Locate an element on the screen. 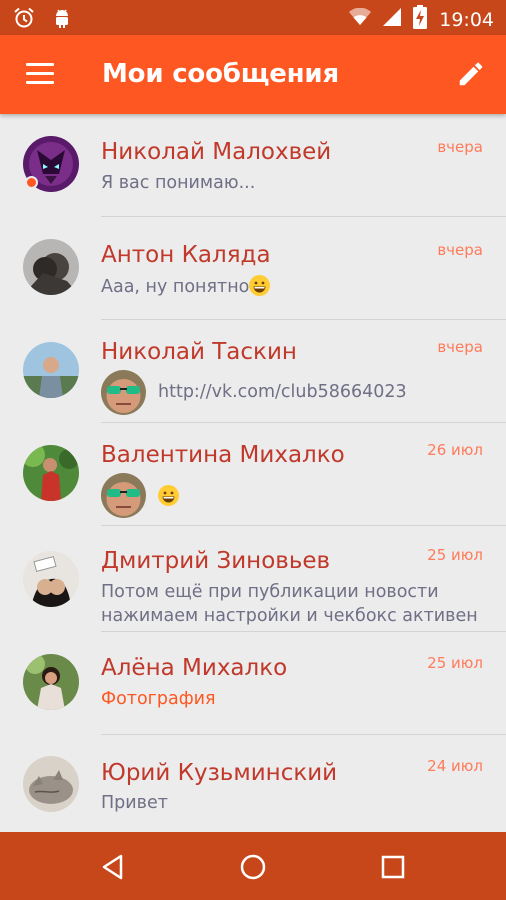 The image size is (506, 900). wifi-icon is located at coordinates (360, 19).